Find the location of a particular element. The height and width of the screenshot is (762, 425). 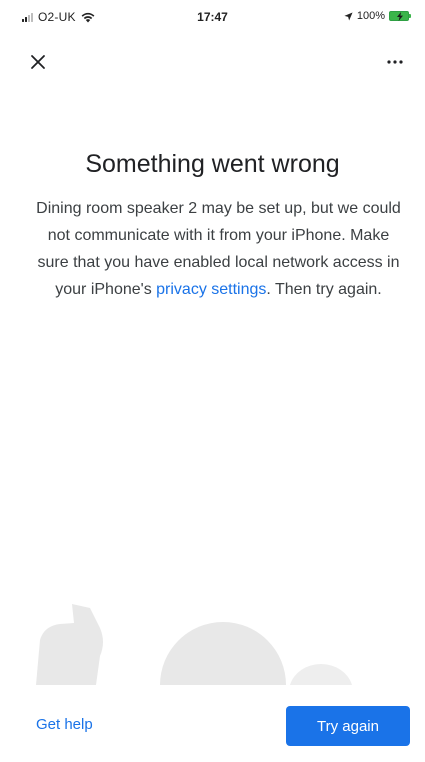

speaker-illustration is located at coordinates (194, 644).